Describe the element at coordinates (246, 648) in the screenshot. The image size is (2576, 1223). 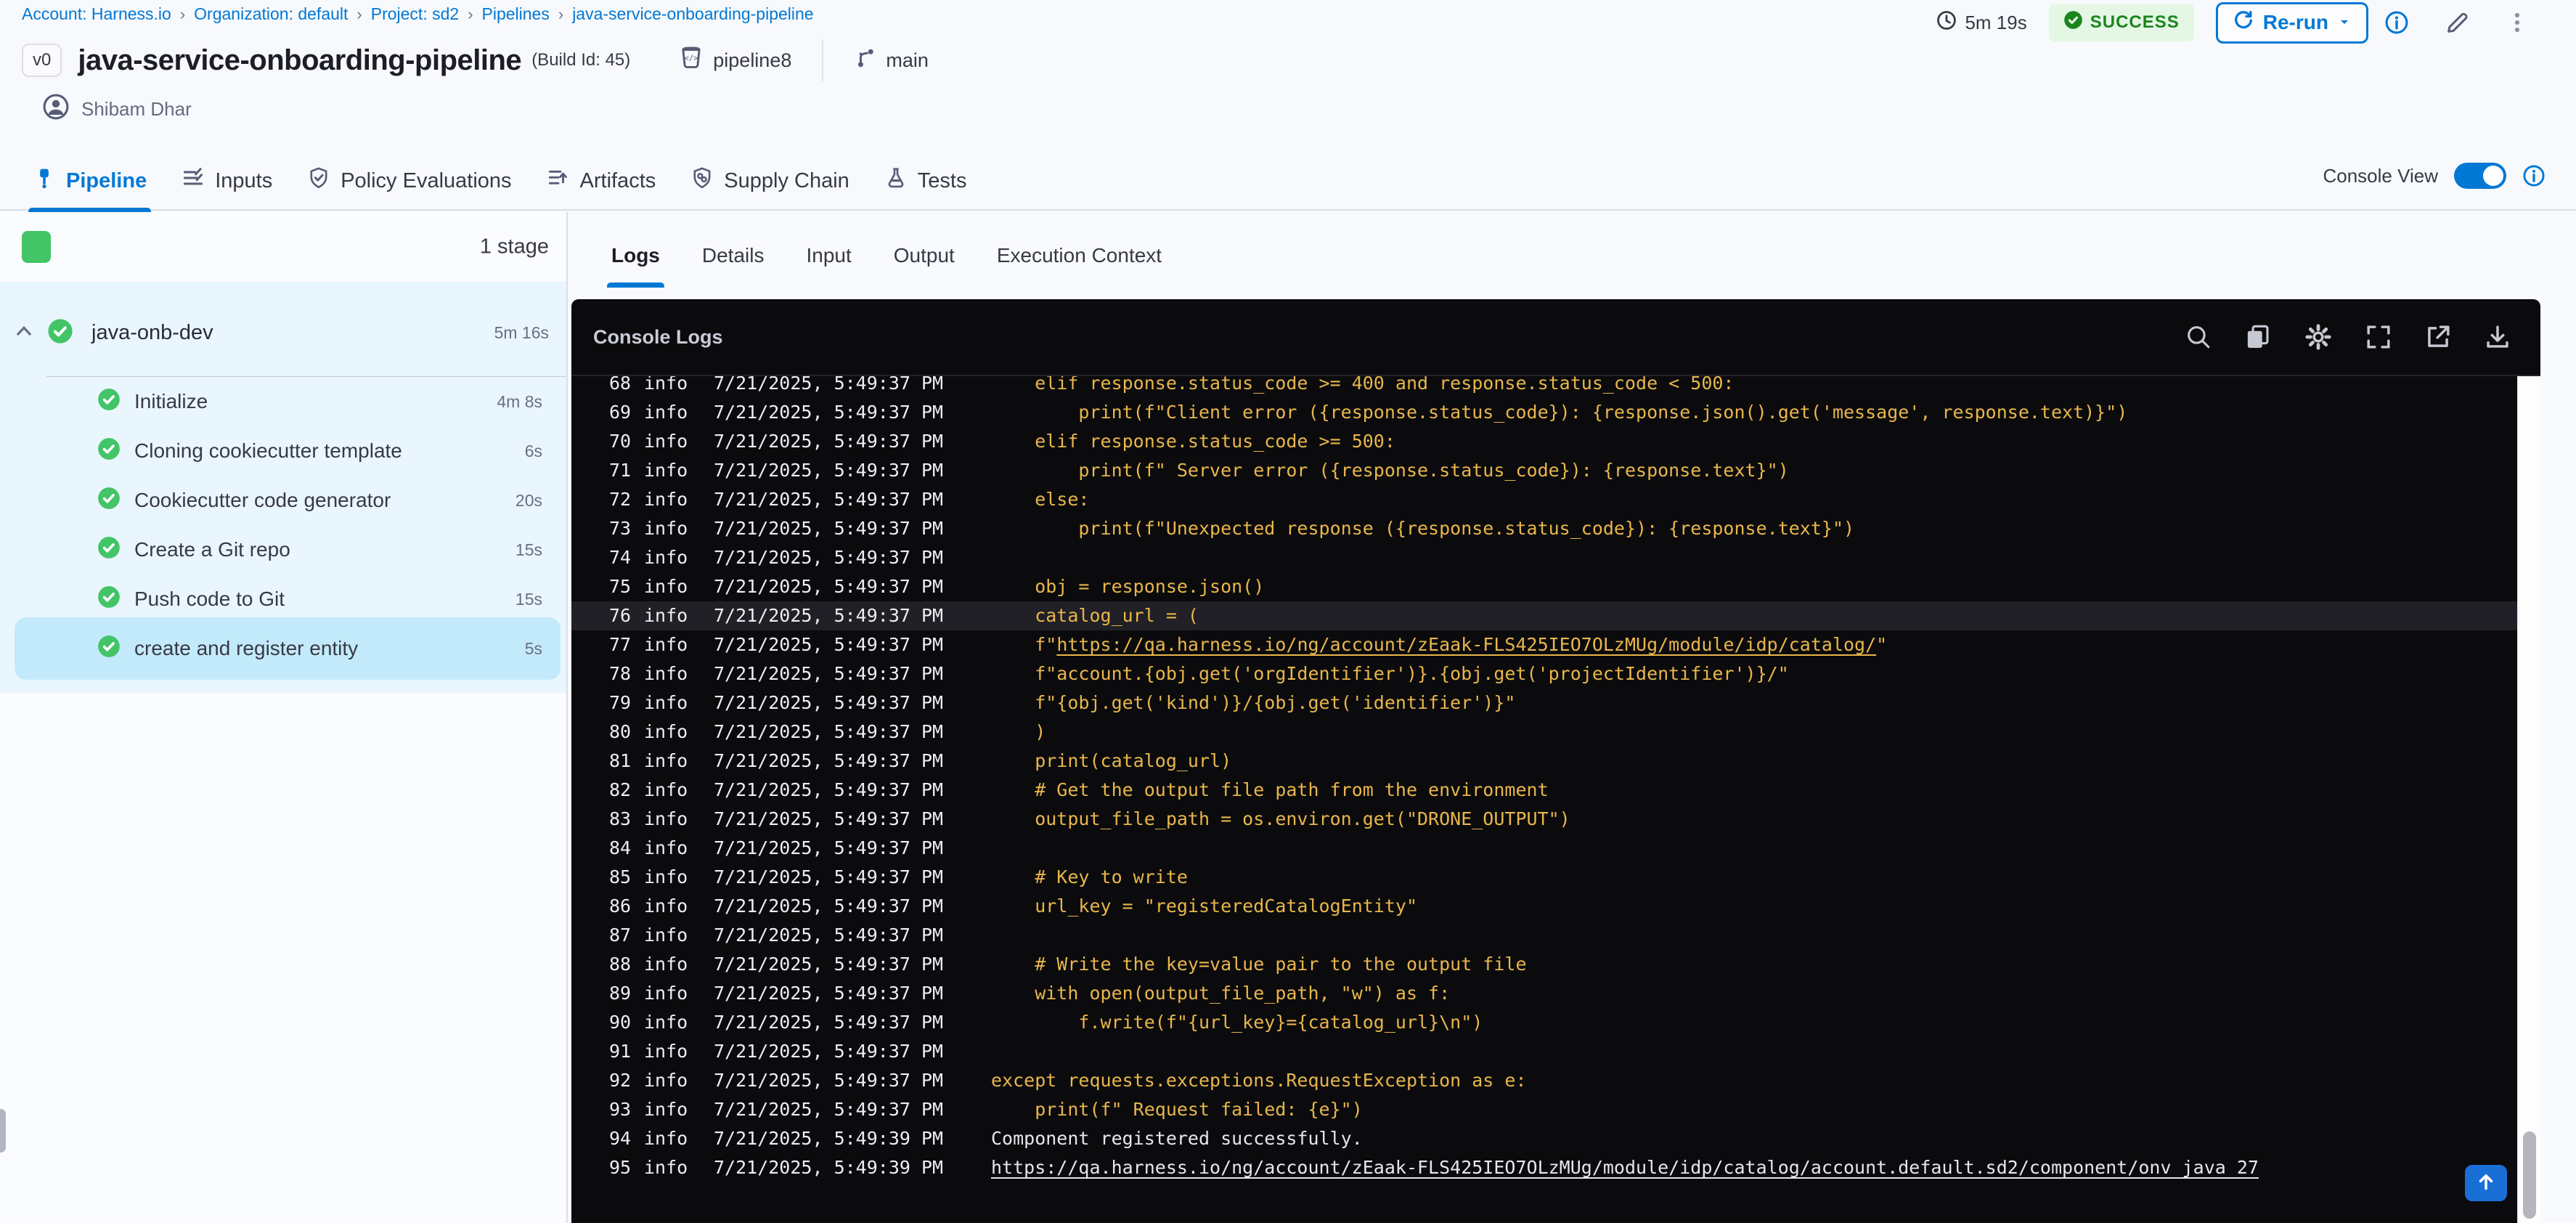
I see `step-name: create and register entity` at that location.